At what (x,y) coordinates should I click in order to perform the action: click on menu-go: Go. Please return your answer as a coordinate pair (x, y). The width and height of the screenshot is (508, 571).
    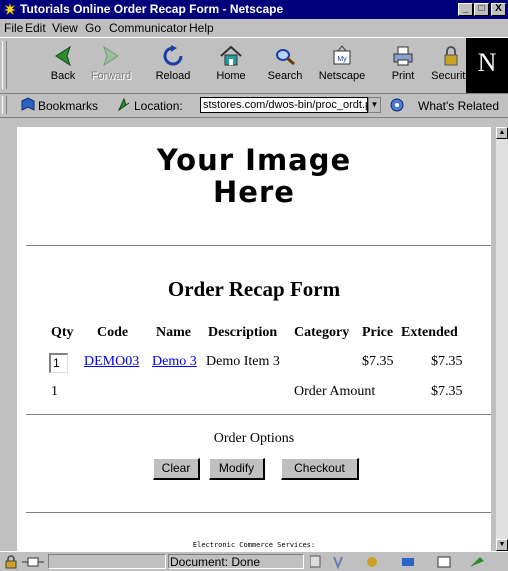
    Looking at the image, I should click on (93, 28).